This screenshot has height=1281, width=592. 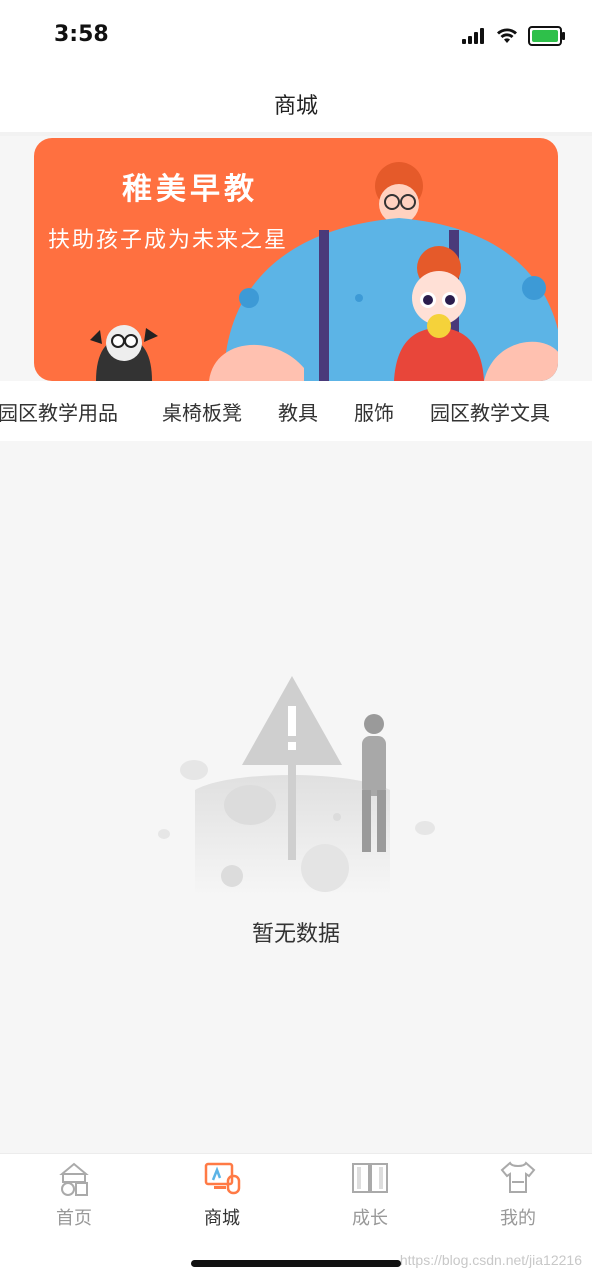 What do you see at coordinates (518, 1177) in the screenshot?
I see `profile-icon` at bounding box center [518, 1177].